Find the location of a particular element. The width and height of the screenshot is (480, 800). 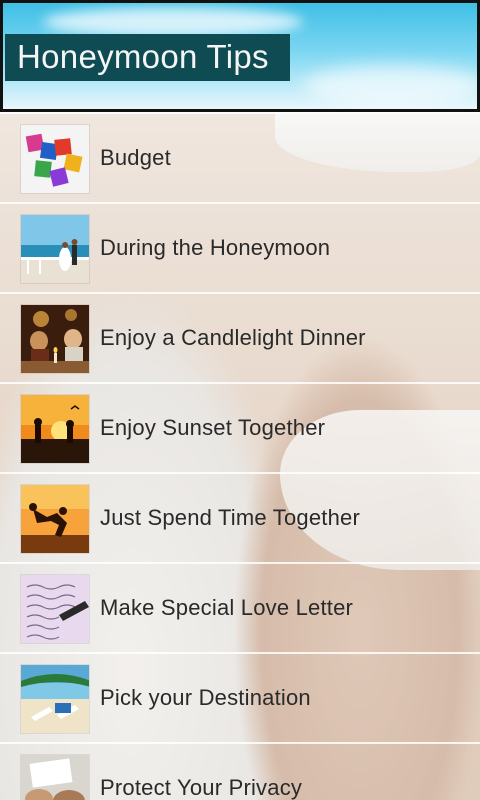

love-letter-icon is located at coordinates (55, 609).